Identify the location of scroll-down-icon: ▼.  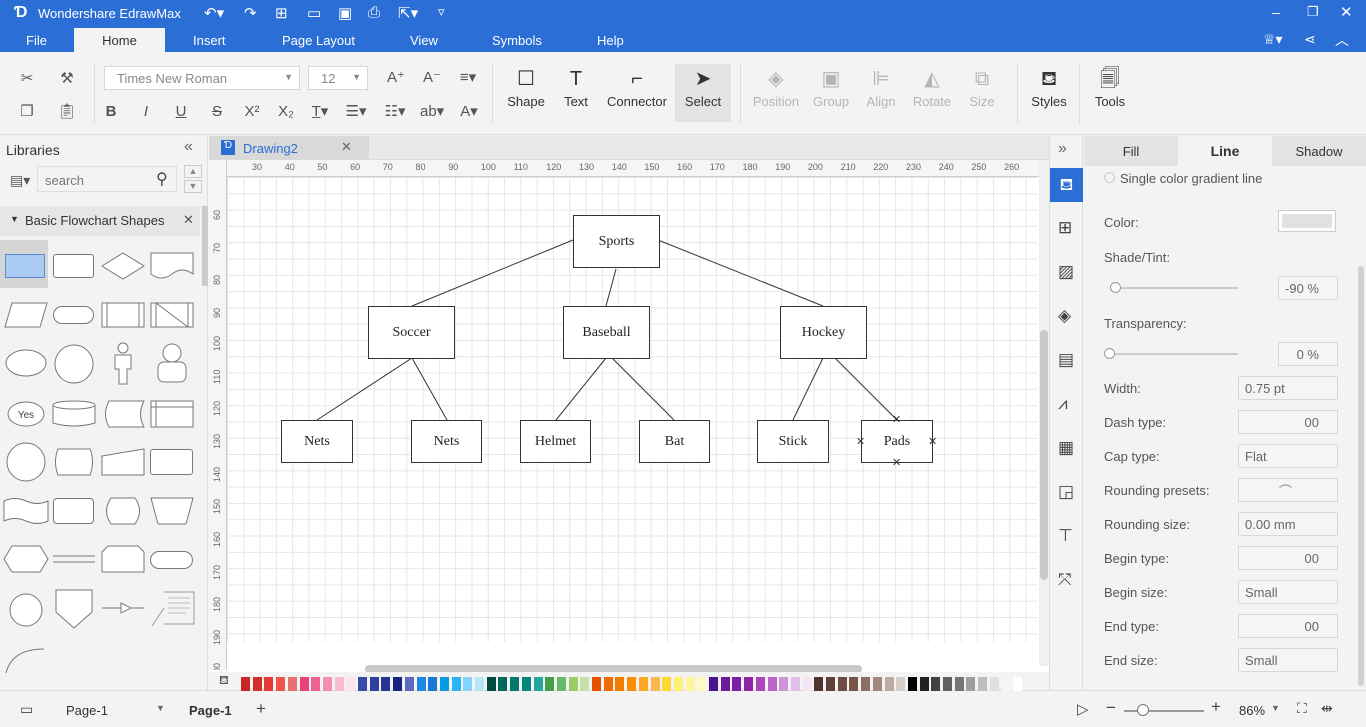
(193, 186).